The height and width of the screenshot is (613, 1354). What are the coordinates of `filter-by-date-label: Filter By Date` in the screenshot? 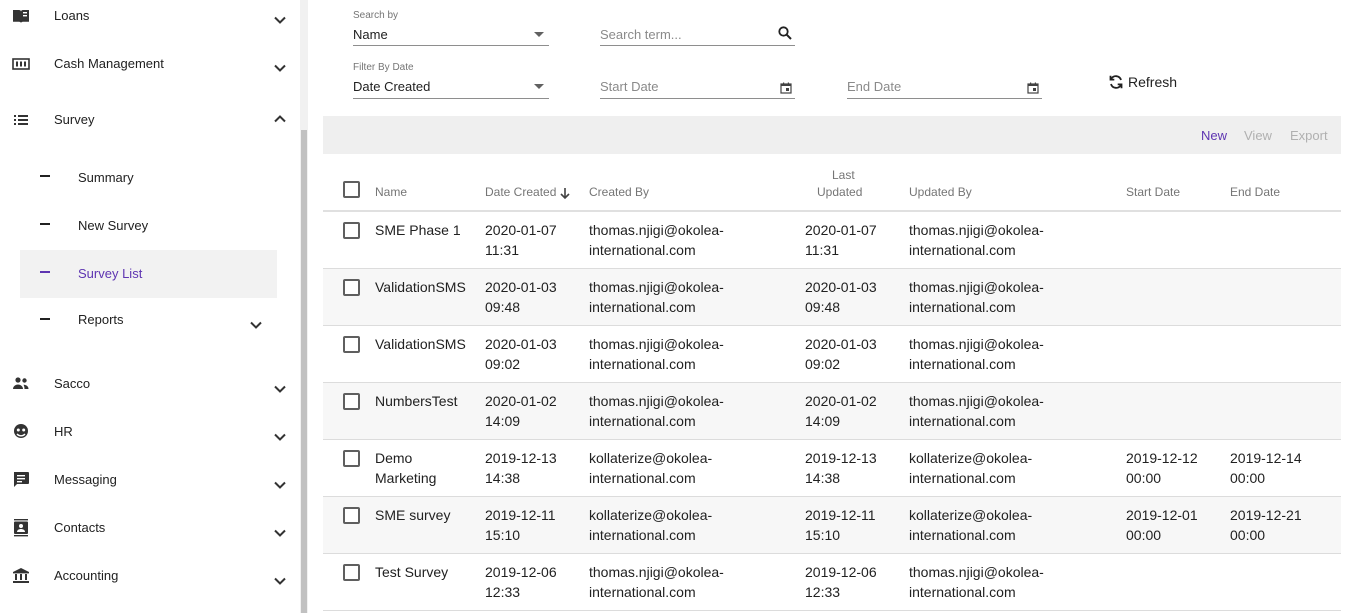 It's located at (383, 67).